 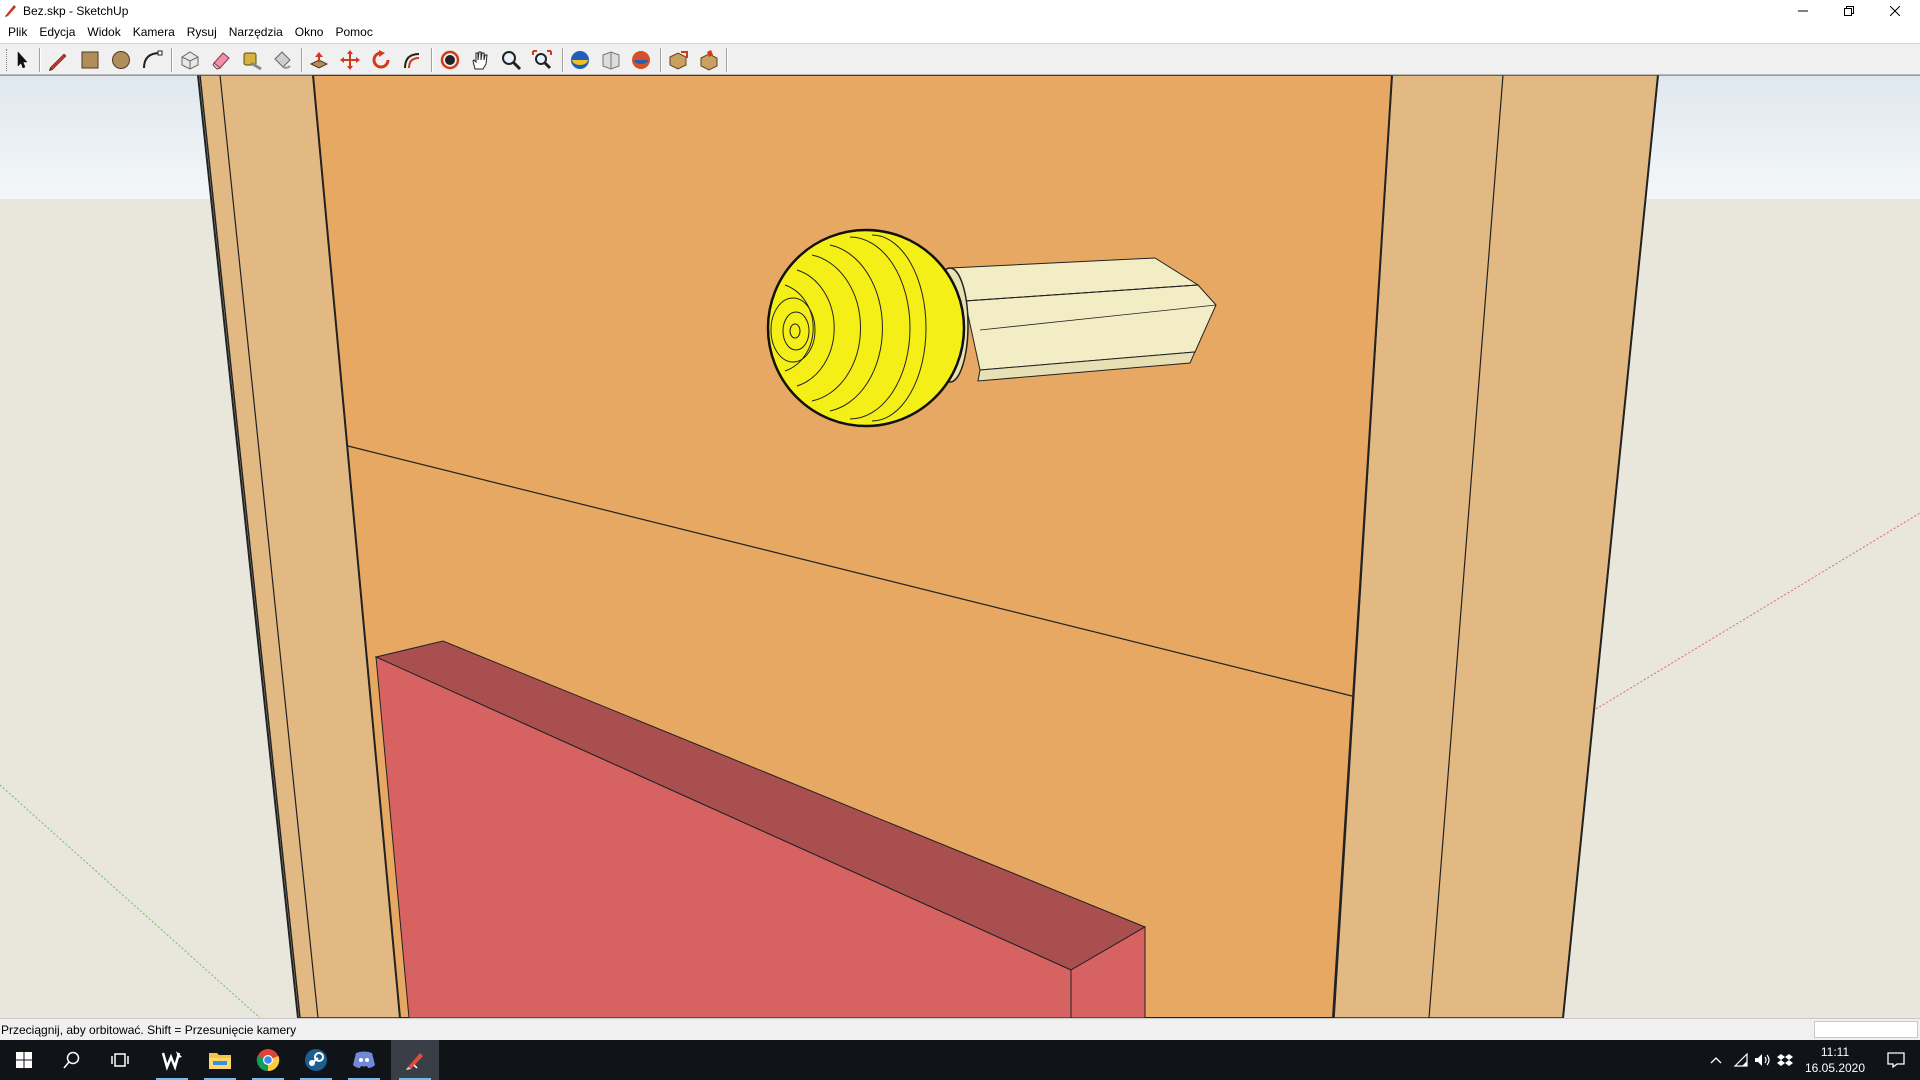 I want to click on file-explorer-icon, so click(x=220, y=1061).